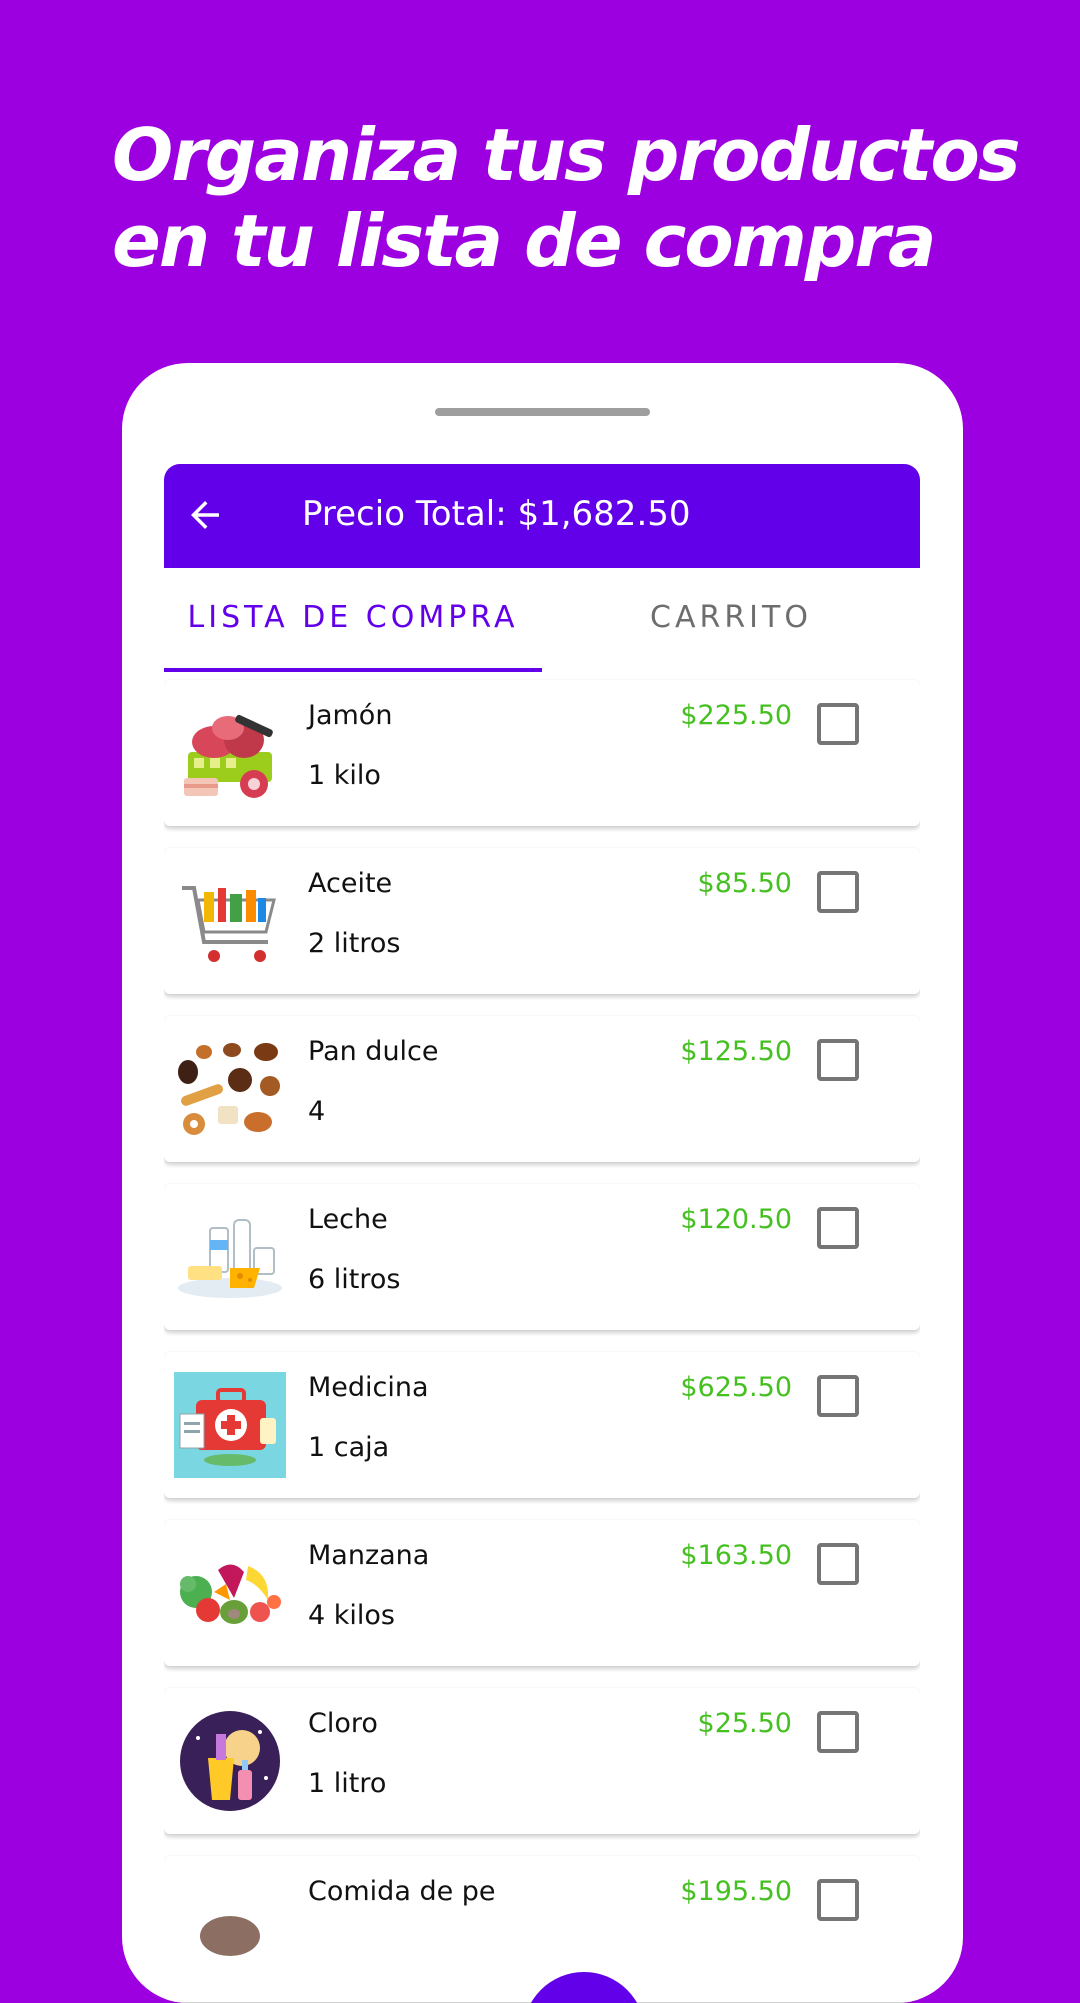  What do you see at coordinates (230, 921) in the screenshot?
I see `shopping-cart-icon` at bounding box center [230, 921].